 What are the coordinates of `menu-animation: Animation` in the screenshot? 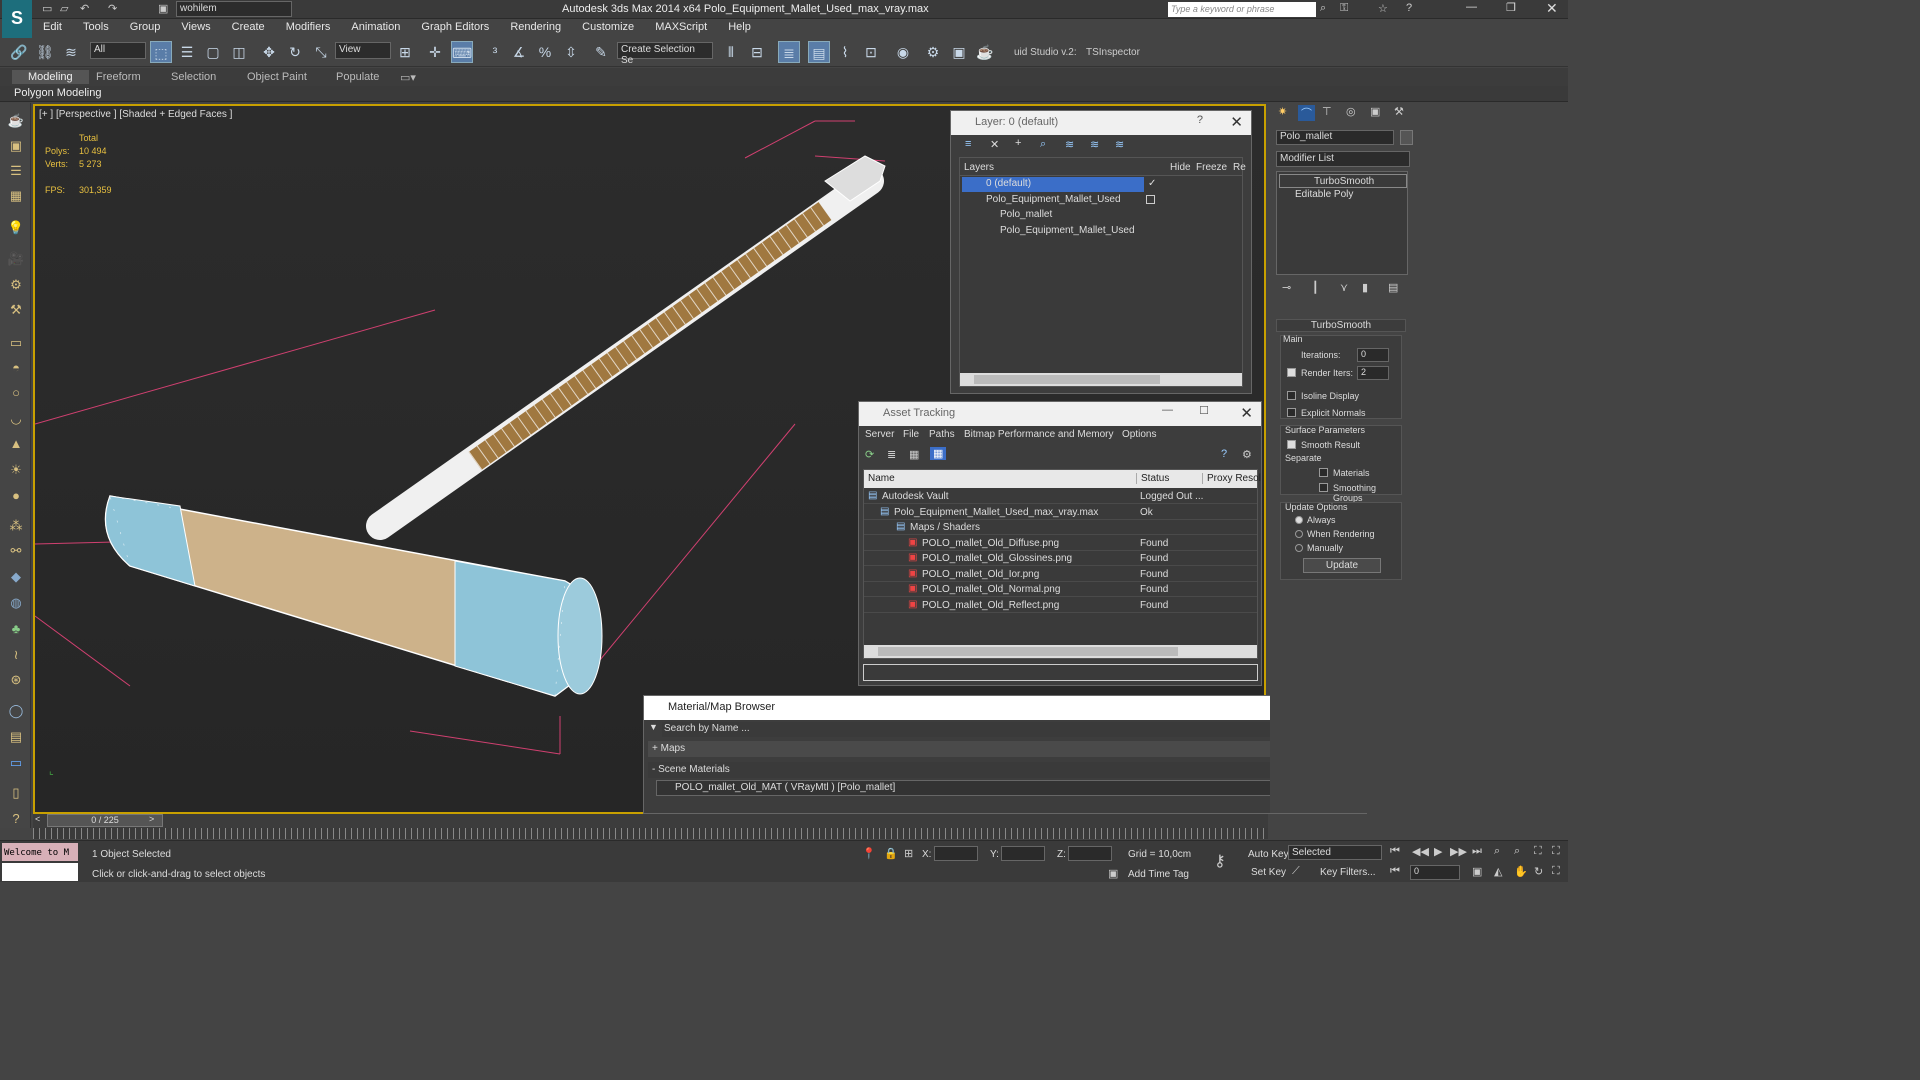 It's located at (375, 26).